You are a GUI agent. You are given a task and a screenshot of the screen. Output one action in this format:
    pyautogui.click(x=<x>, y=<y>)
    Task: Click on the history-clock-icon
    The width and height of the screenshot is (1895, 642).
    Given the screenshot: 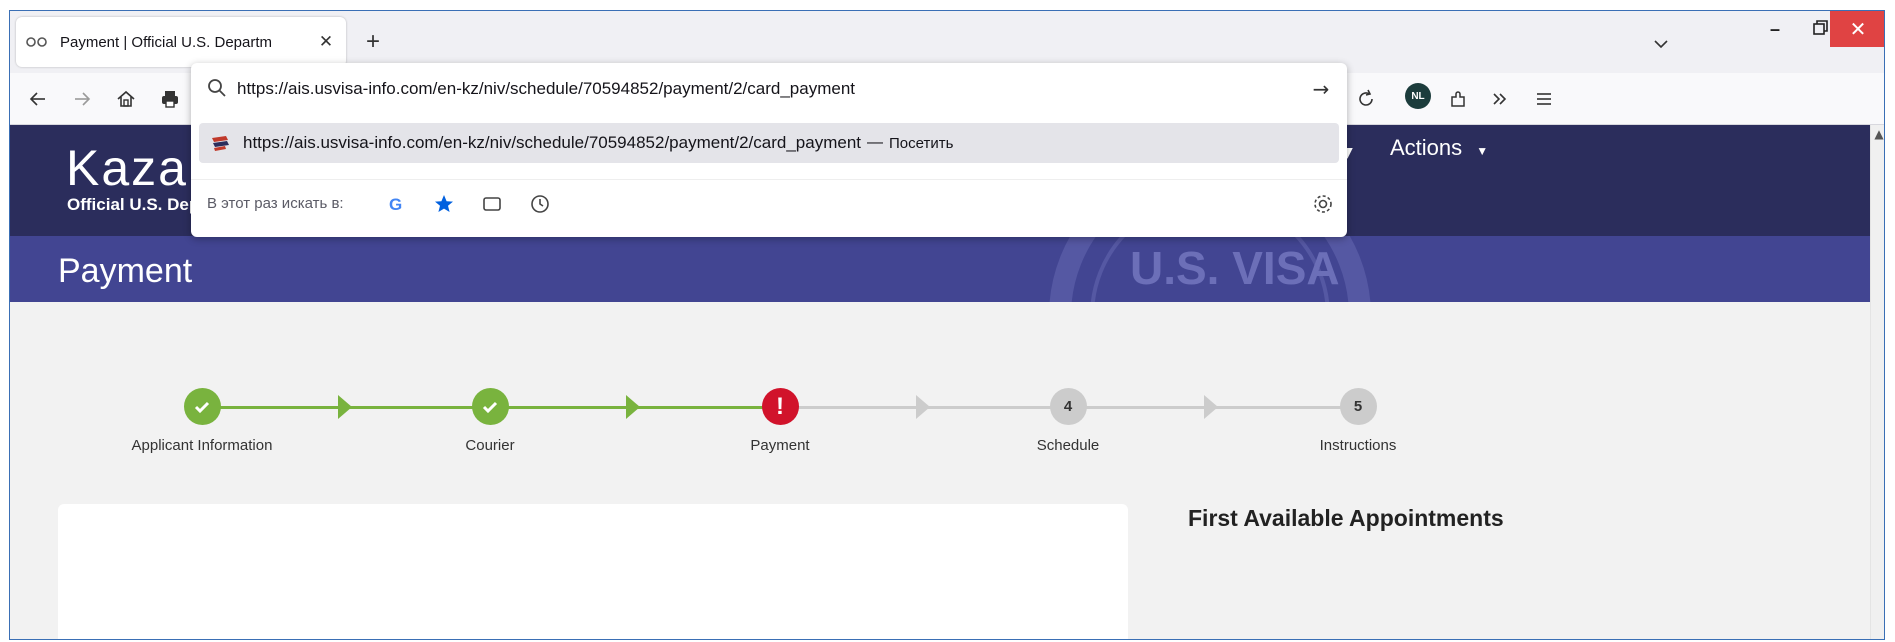 What is the action you would take?
    pyautogui.click(x=540, y=204)
    